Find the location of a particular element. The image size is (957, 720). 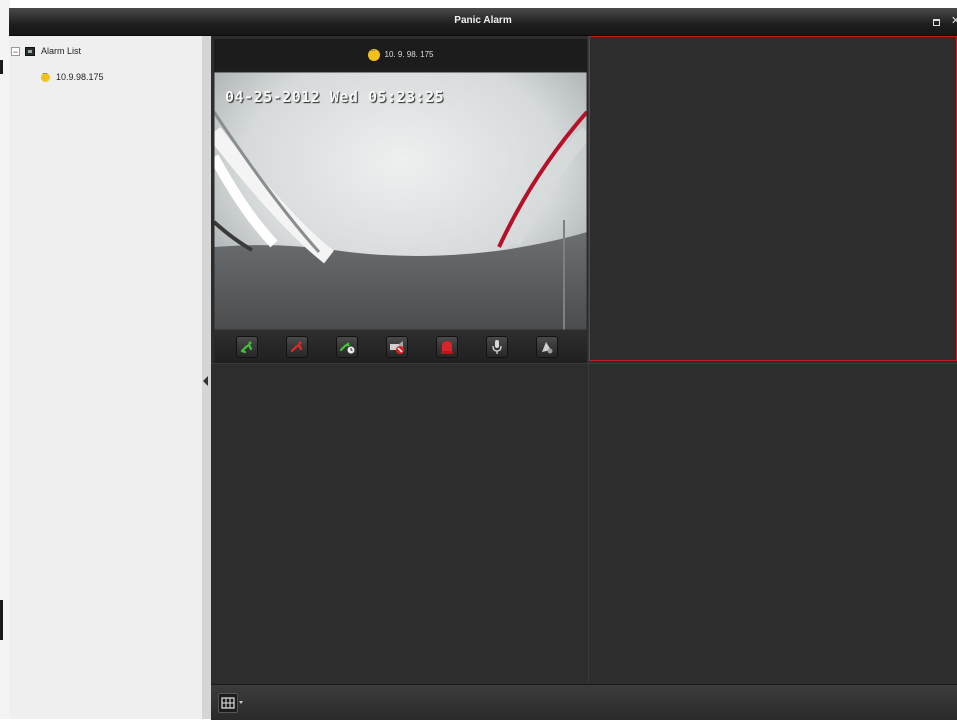

hang-up-button is located at coordinates (297, 347).